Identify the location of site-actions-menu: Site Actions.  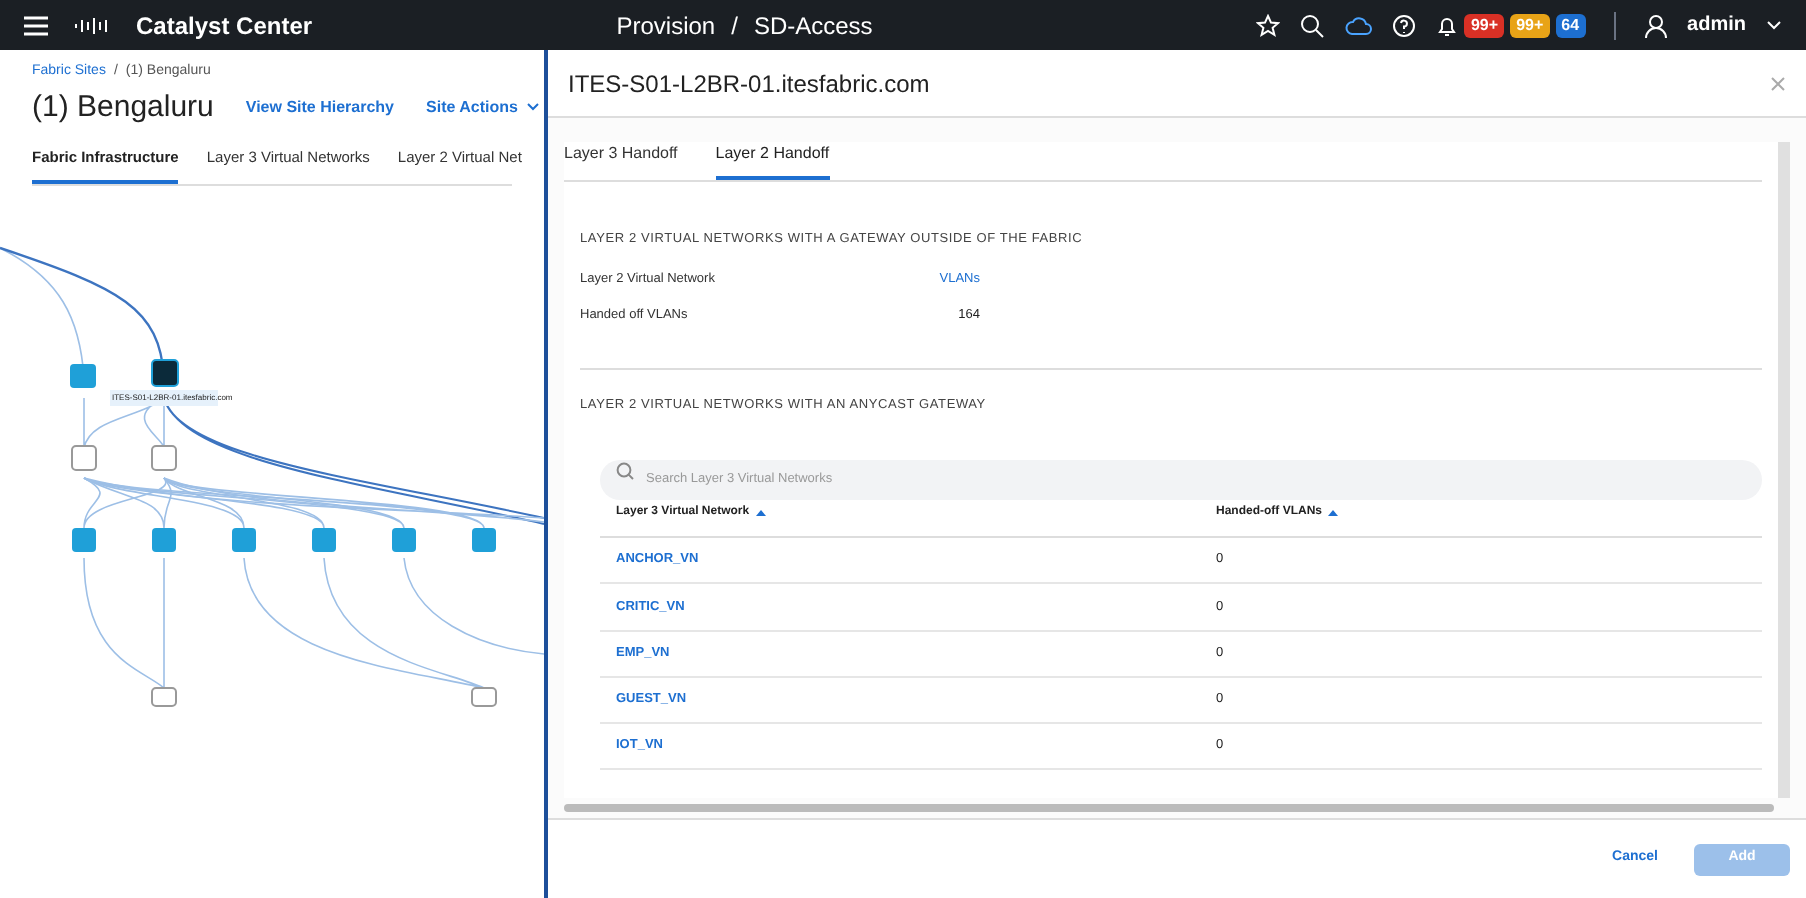
(483, 107).